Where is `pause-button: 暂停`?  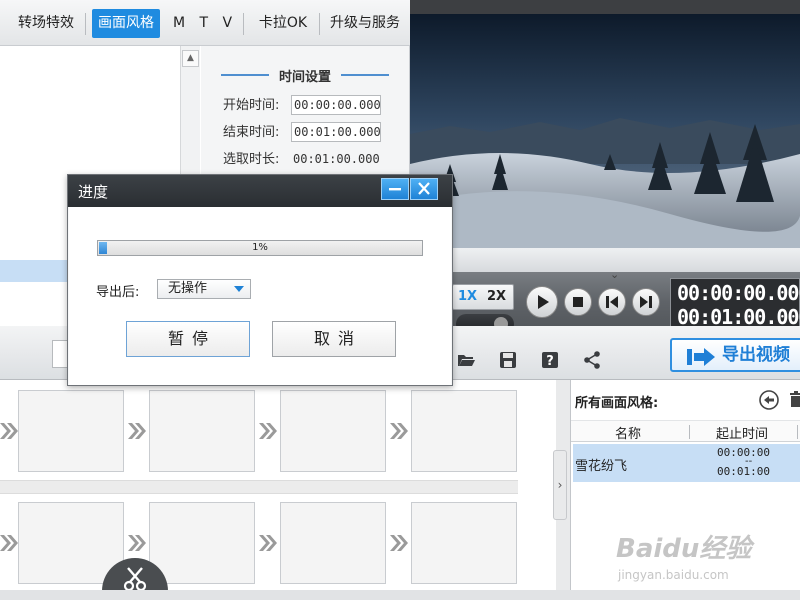
pause-button: 暂停 is located at coordinates (188, 339).